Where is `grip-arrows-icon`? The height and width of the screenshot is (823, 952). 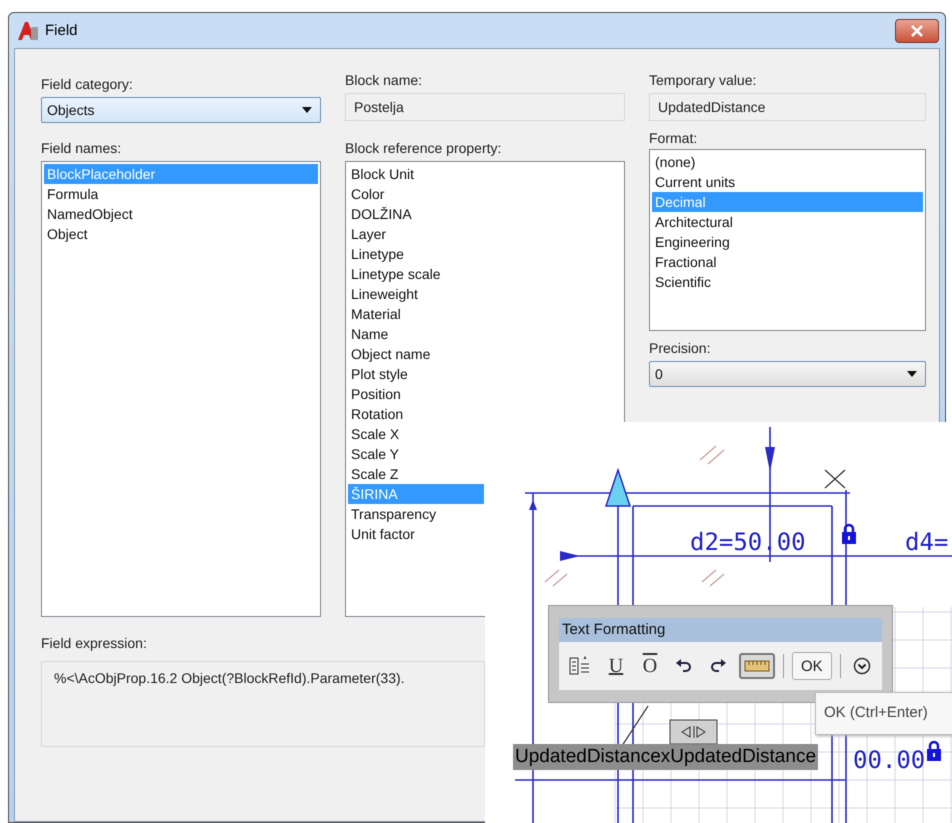 grip-arrows-icon is located at coordinates (694, 732).